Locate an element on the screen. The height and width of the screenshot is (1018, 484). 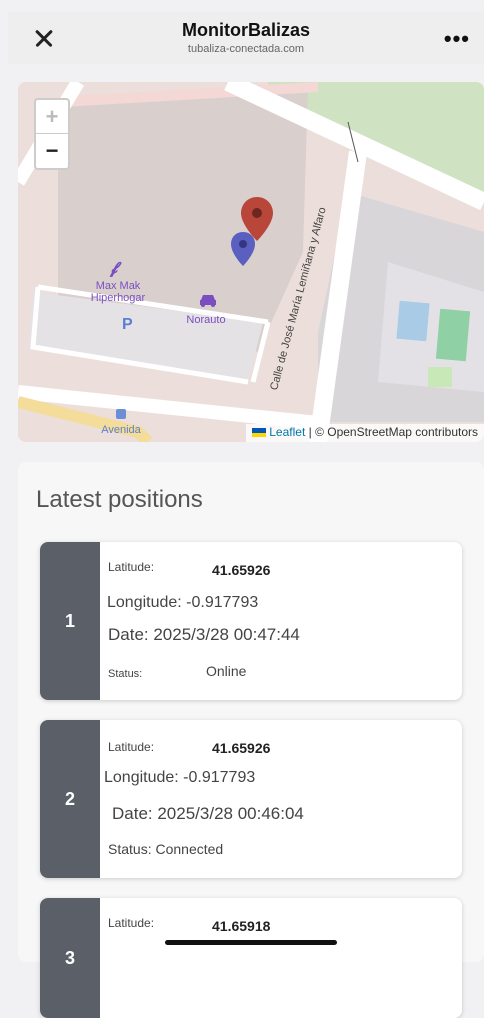
map-attribution: Leaflet | © OpenStreetMap contributors is located at coordinates (365, 433).